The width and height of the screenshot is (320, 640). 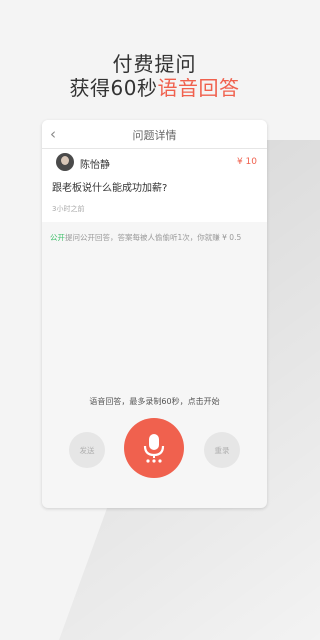 I want to click on price-label: ¥ 10, so click(x=246, y=162).